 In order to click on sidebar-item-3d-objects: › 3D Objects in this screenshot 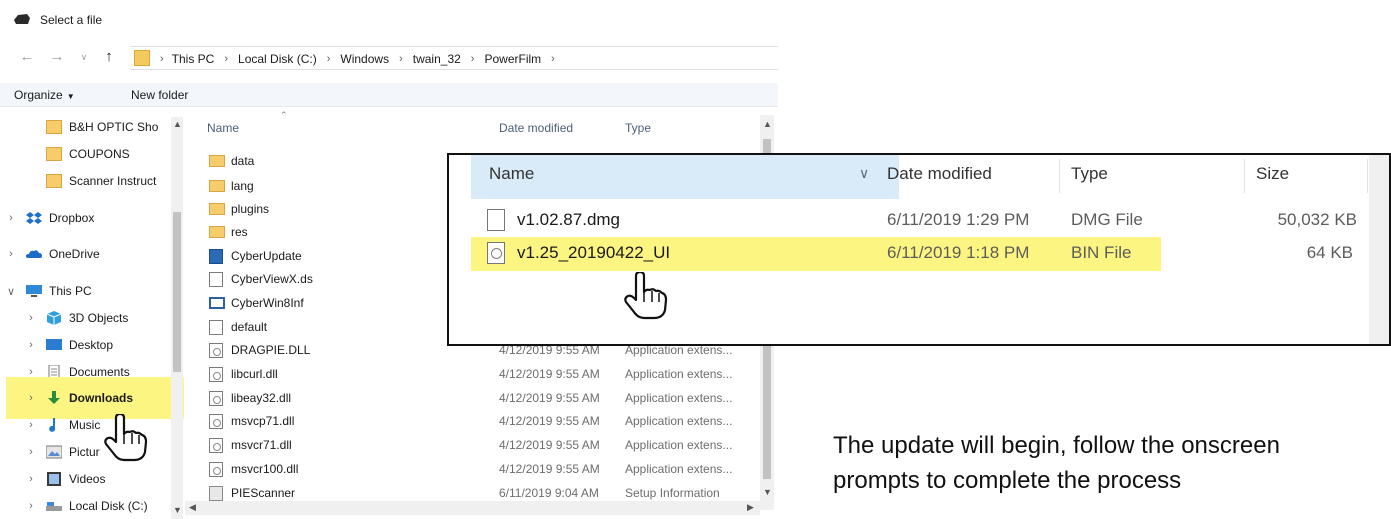, I will do `click(77, 318)`.